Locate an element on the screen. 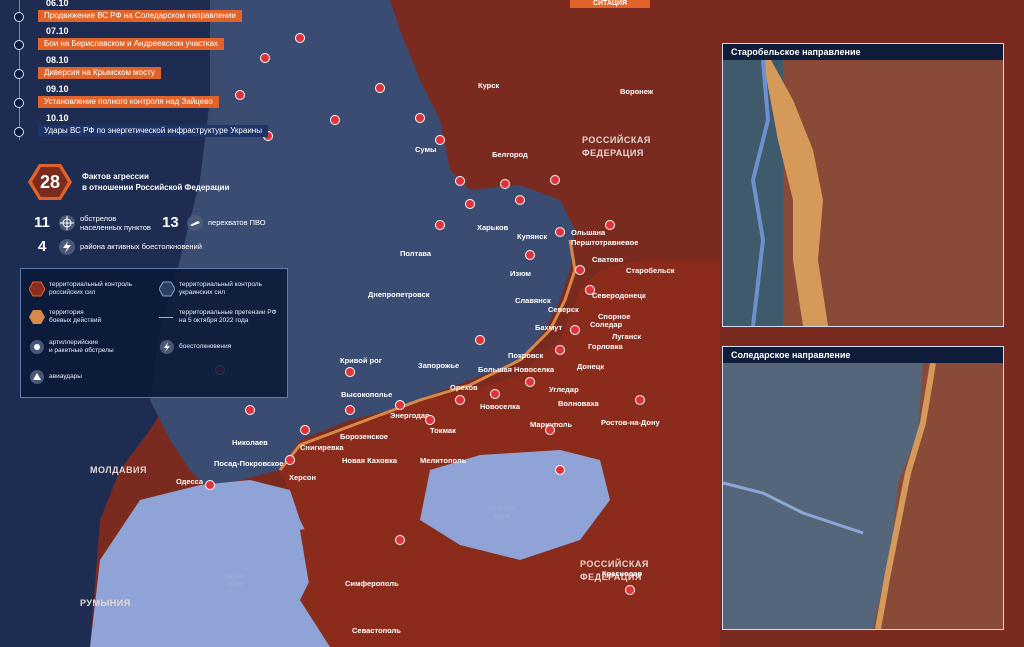 Image resolution: width=1024 pixels, height=647 pixels. timeline-date: 08.10 is located at coordinates (57, 60).